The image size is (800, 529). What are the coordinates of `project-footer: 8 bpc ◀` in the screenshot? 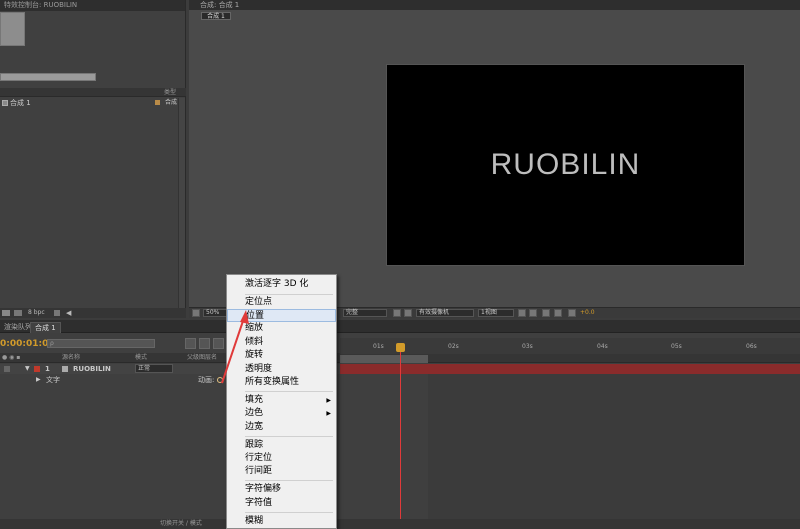 It's located at (93, 313).